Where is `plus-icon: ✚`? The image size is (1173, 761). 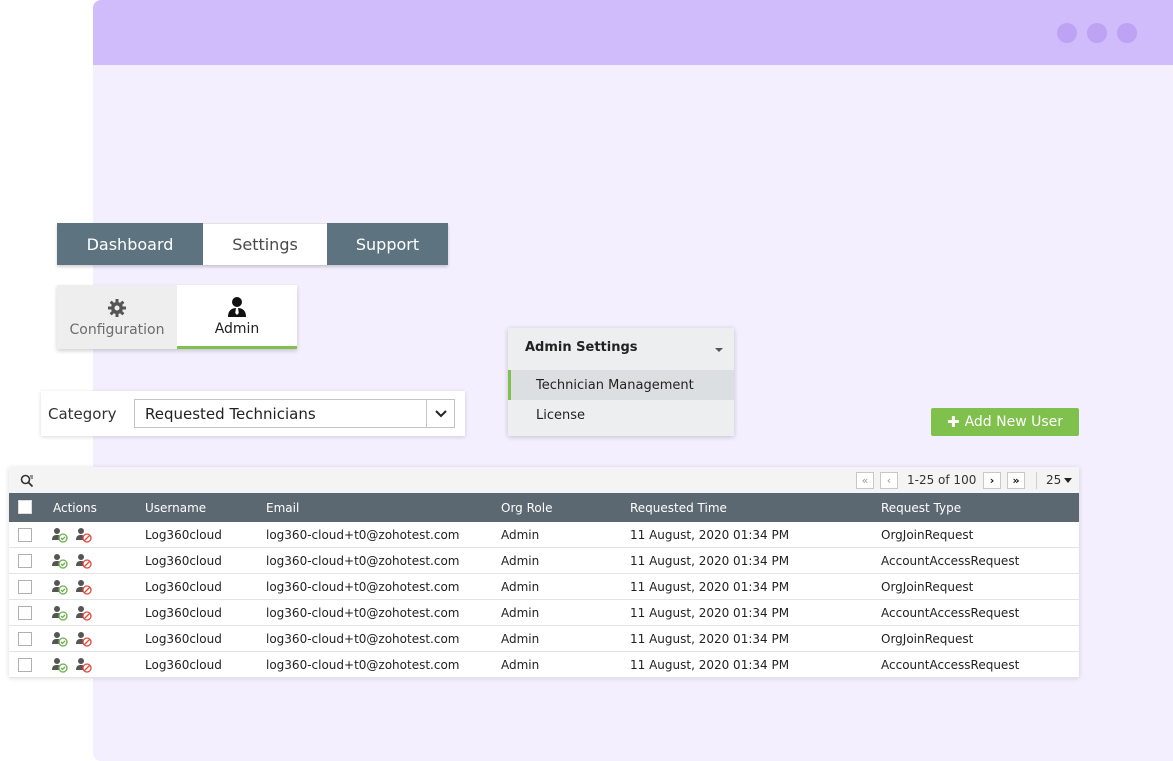
plus-icon: ✚ is located at coordinates (953, 422).